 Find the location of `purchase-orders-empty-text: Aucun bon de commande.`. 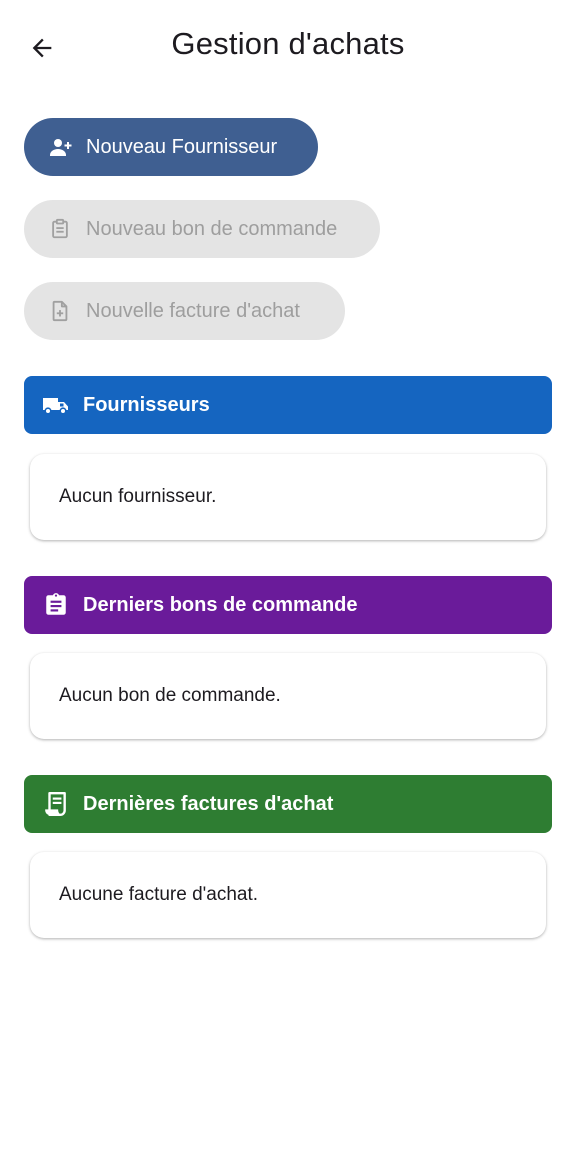

purchase-orders-empty-text: Aucun bon de commande. is located at coordinates (170, 695).